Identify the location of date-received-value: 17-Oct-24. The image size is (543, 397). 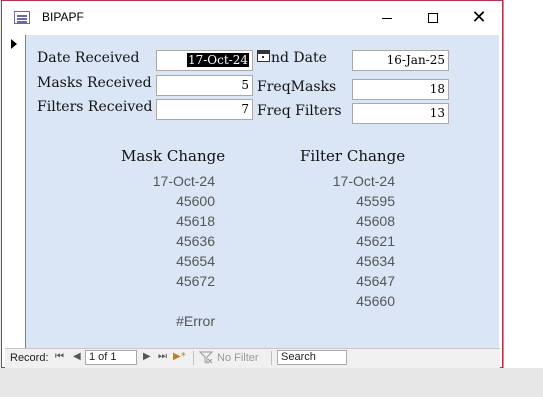
(217, 60).